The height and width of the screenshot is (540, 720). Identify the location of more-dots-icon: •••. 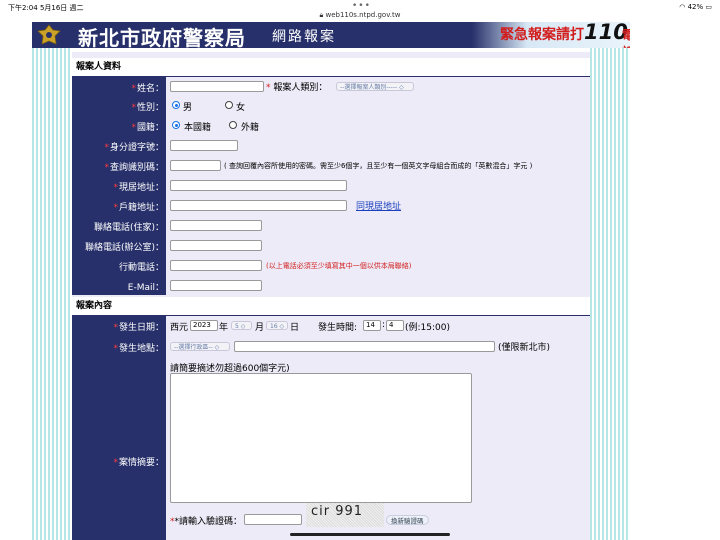
(361, 6).